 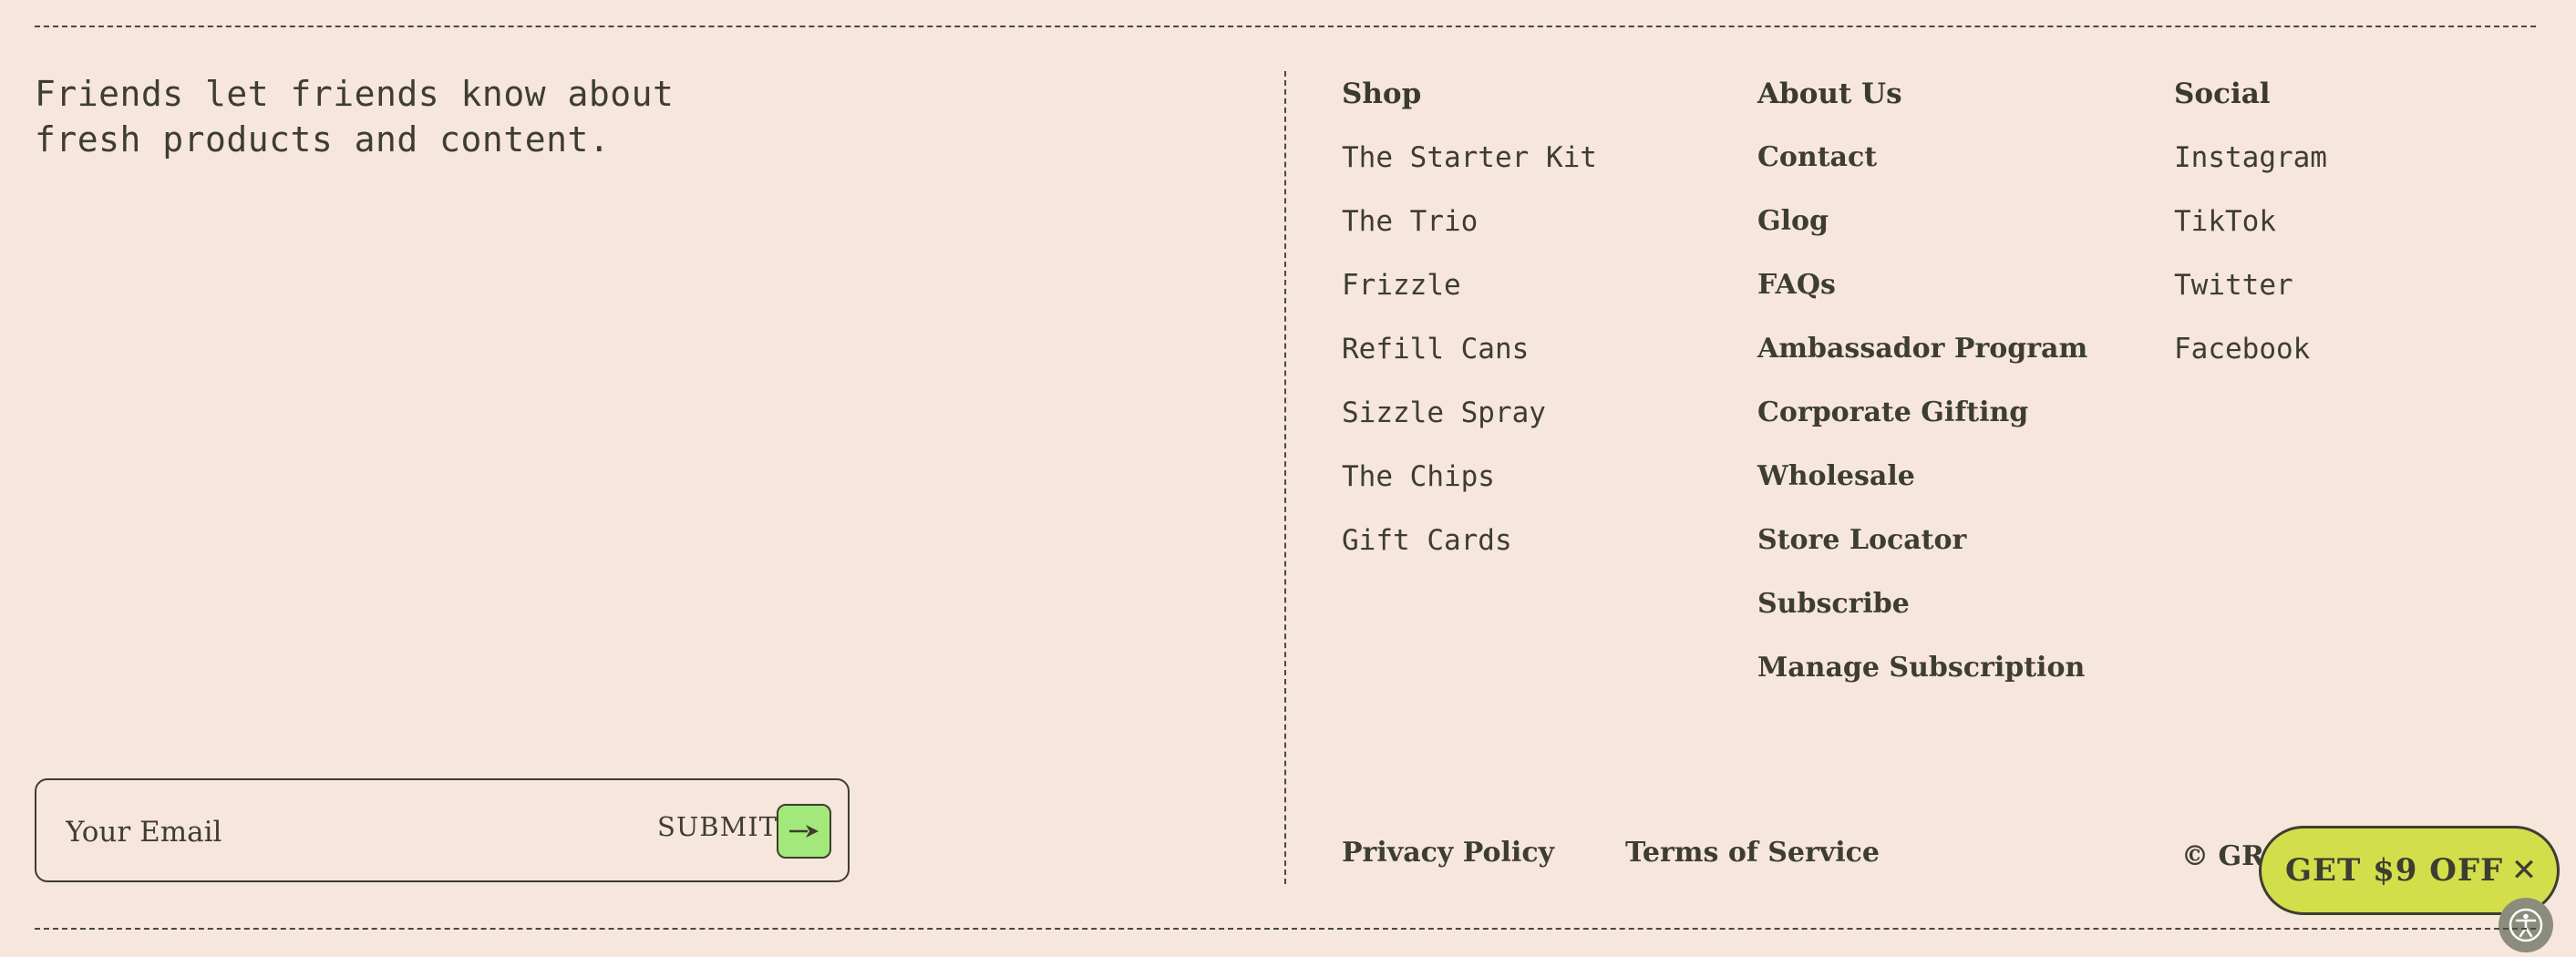 I want to click on about-link-manage-subscription: Manage Subscription, so click(x=1922, y=668).